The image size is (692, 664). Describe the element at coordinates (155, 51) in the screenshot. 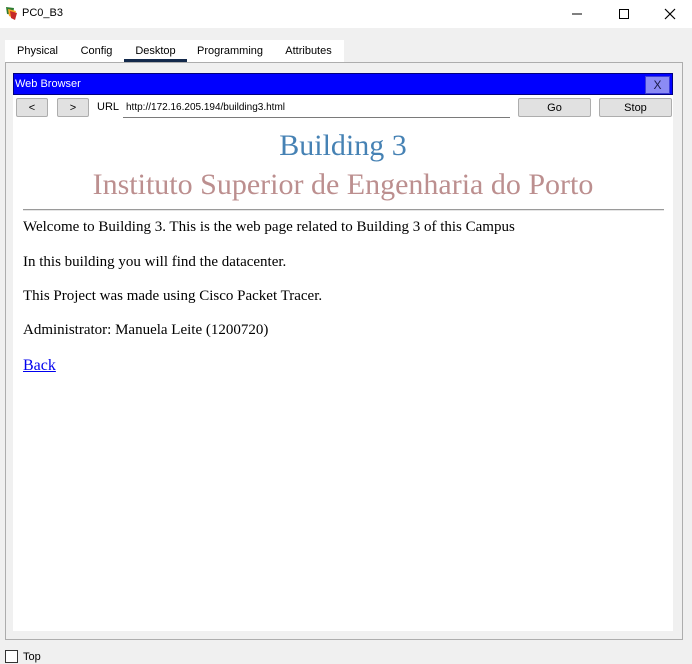

I see `tab-desktop: Desktop` at that location.